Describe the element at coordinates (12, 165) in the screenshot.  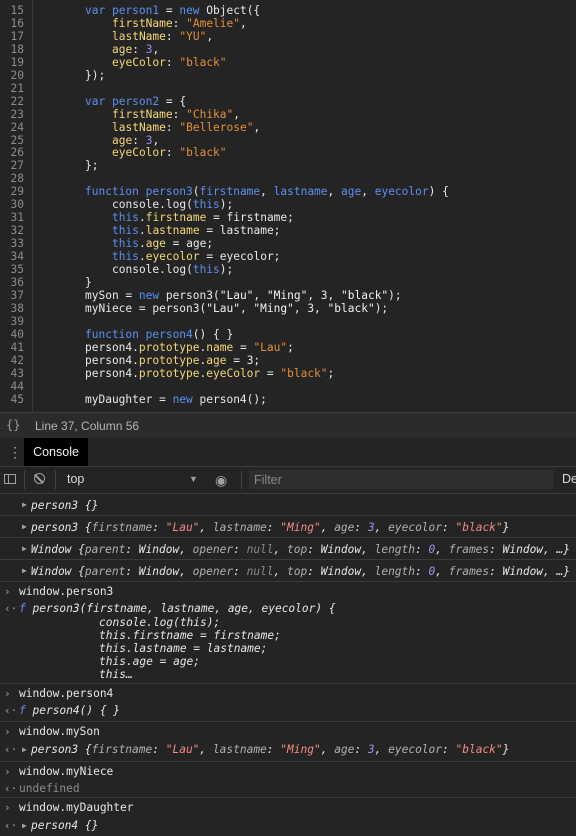
I see `line-number: 27` at that location.